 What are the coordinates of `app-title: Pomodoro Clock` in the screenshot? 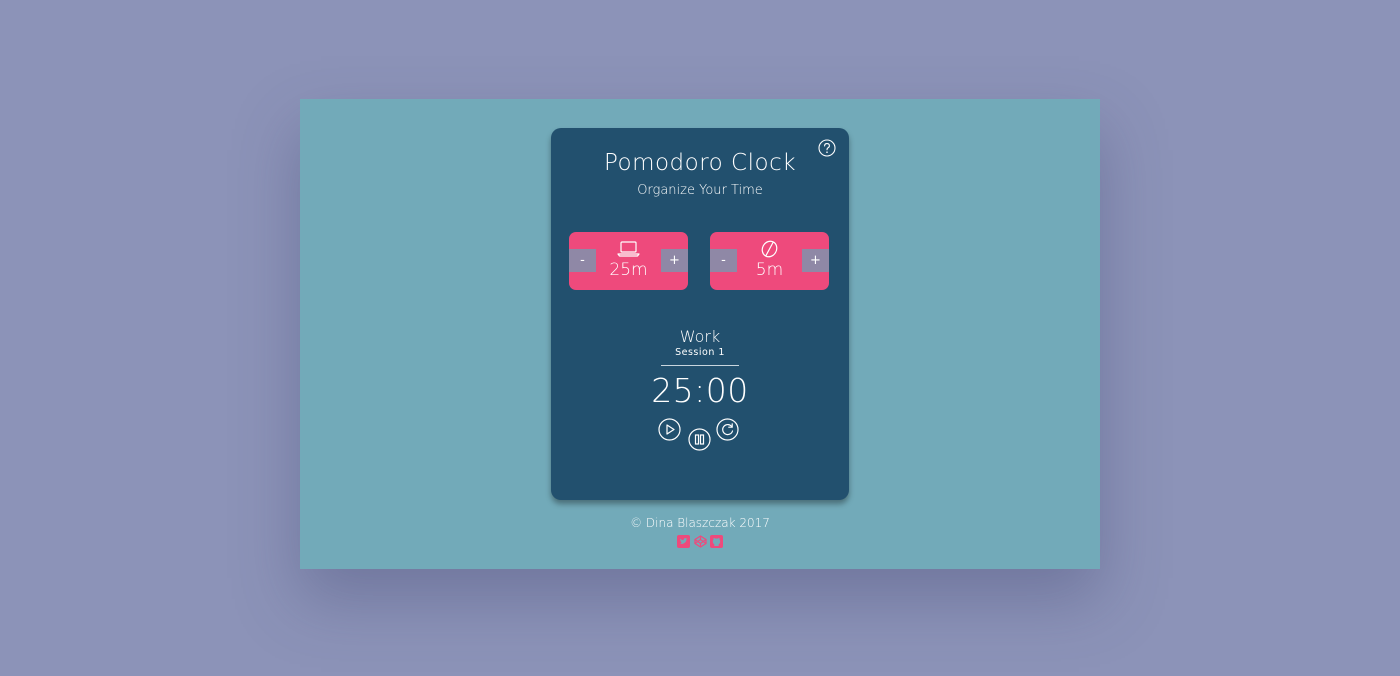 It's located at (700, 163).